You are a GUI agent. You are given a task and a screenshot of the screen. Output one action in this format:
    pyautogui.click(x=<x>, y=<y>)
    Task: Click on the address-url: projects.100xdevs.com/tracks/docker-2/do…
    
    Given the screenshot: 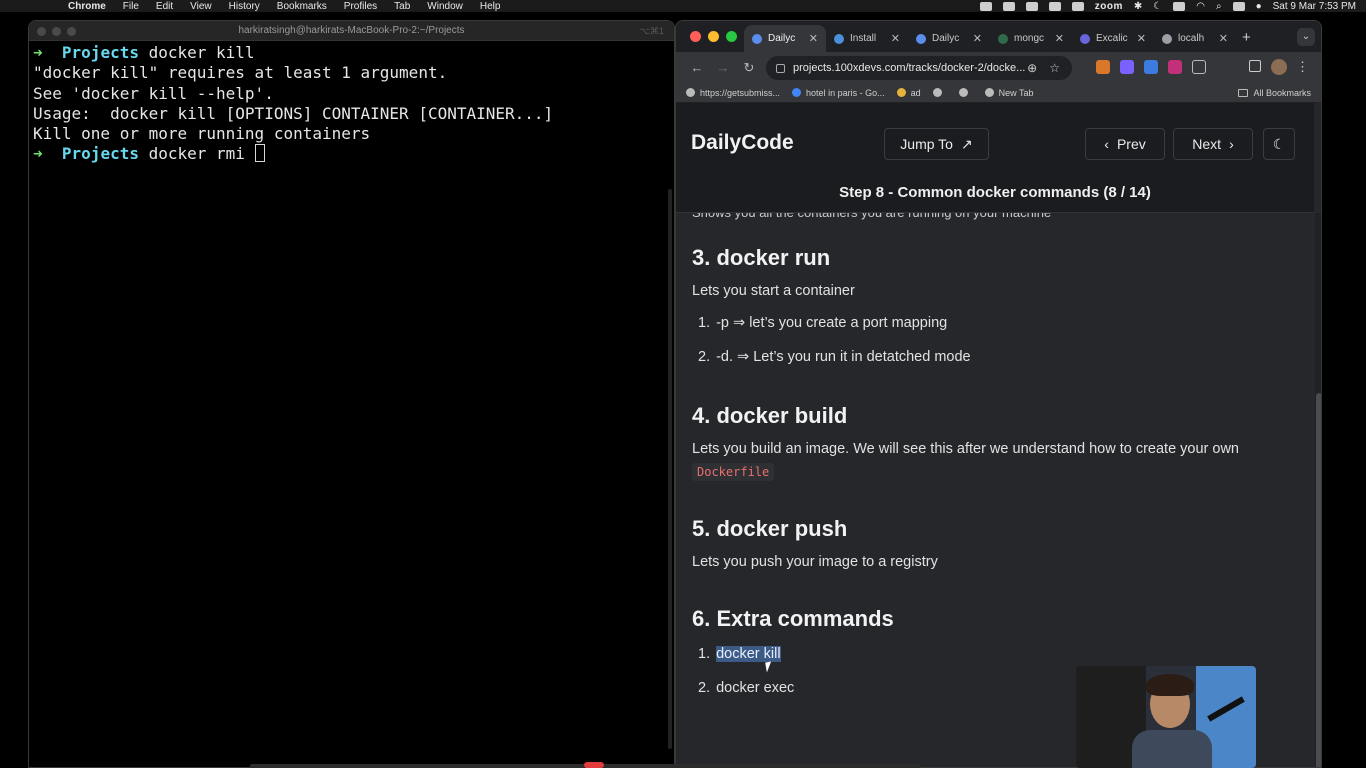 What is the action you would take?
    pyautogui.click(x=910, y=68)
    